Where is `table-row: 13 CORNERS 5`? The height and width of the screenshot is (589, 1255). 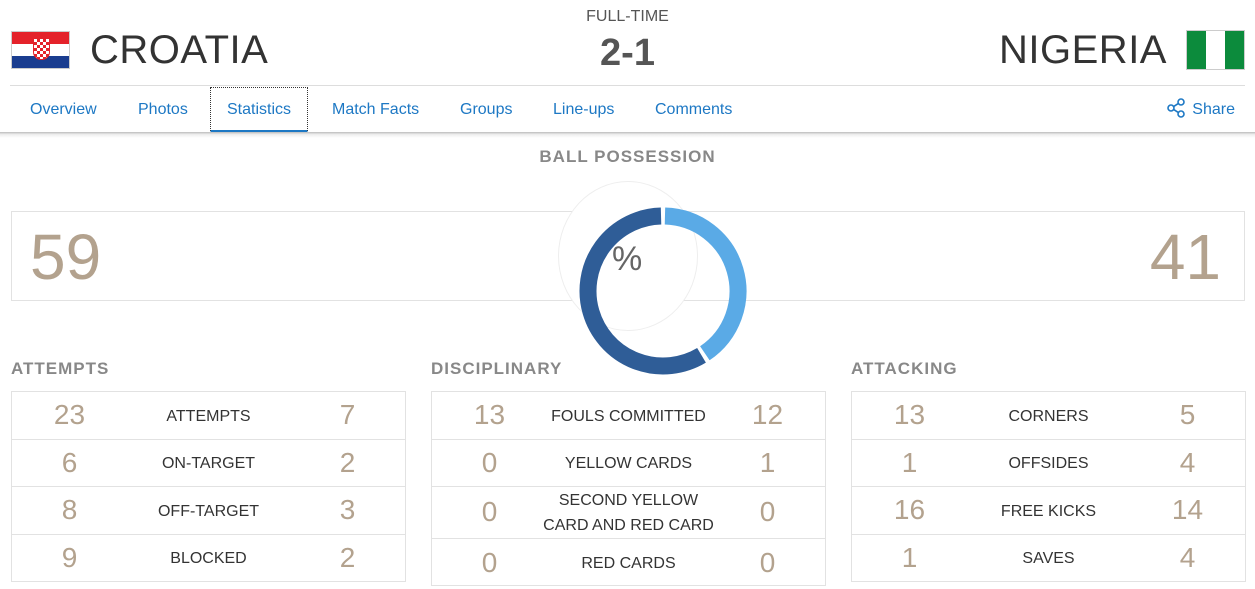
table-row: 13 CORNERS 5 is located at coordinates (1048, 416).